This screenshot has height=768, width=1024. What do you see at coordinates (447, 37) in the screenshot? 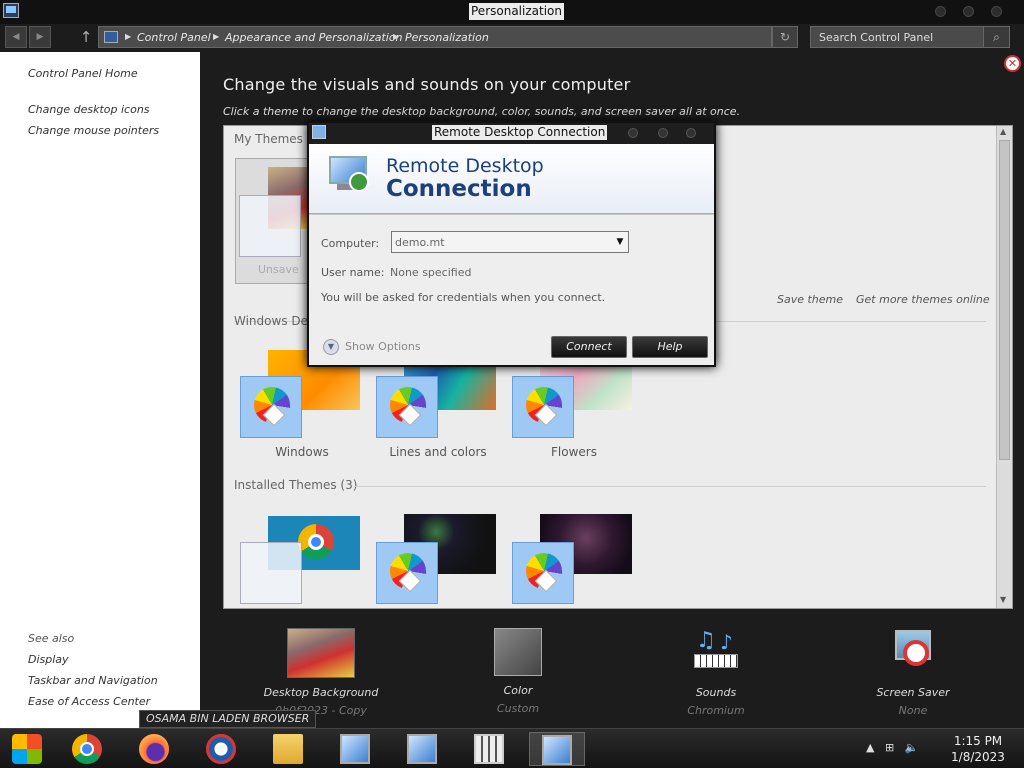
I see `breadcrumb-personalization: Personalization` at bounding box center [447, 37].